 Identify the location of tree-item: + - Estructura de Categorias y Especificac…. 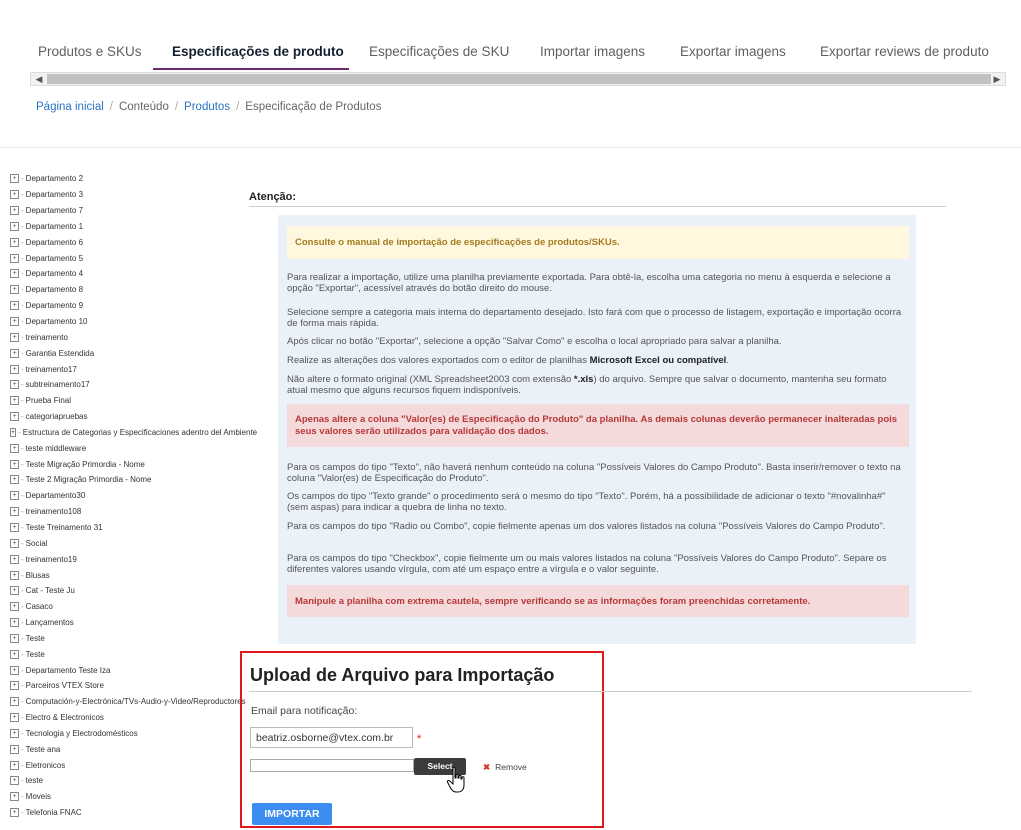
(133, 433).